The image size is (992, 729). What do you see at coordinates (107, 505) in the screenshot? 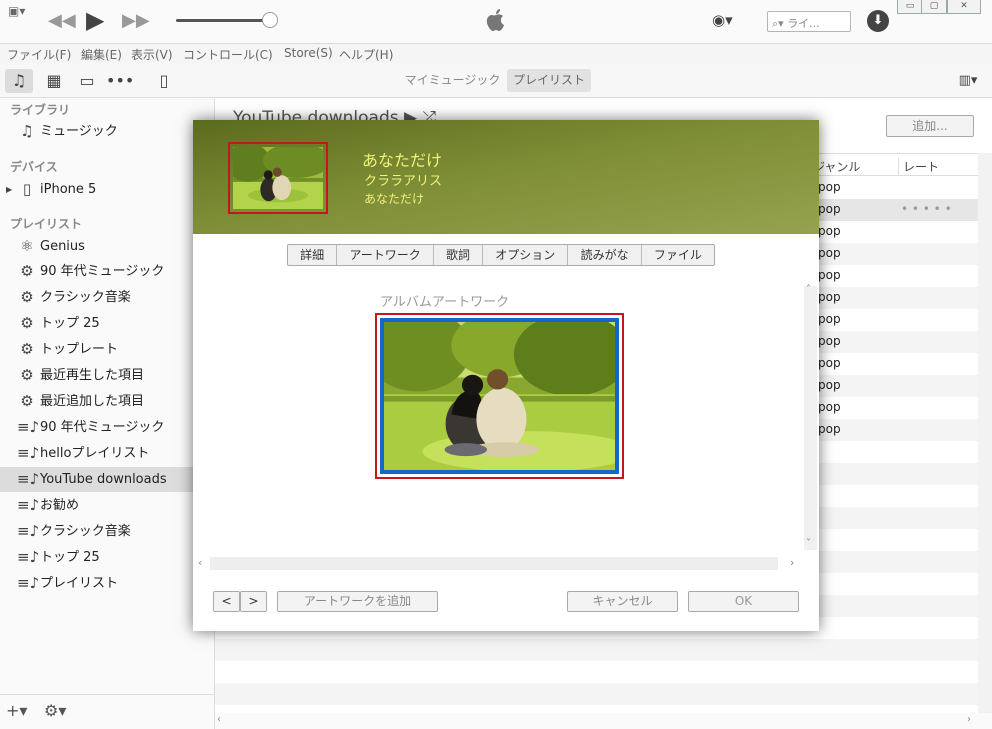
I see `sidebar-item-recommended: ≡♪ お勧め` at bounding box center [107, 505].